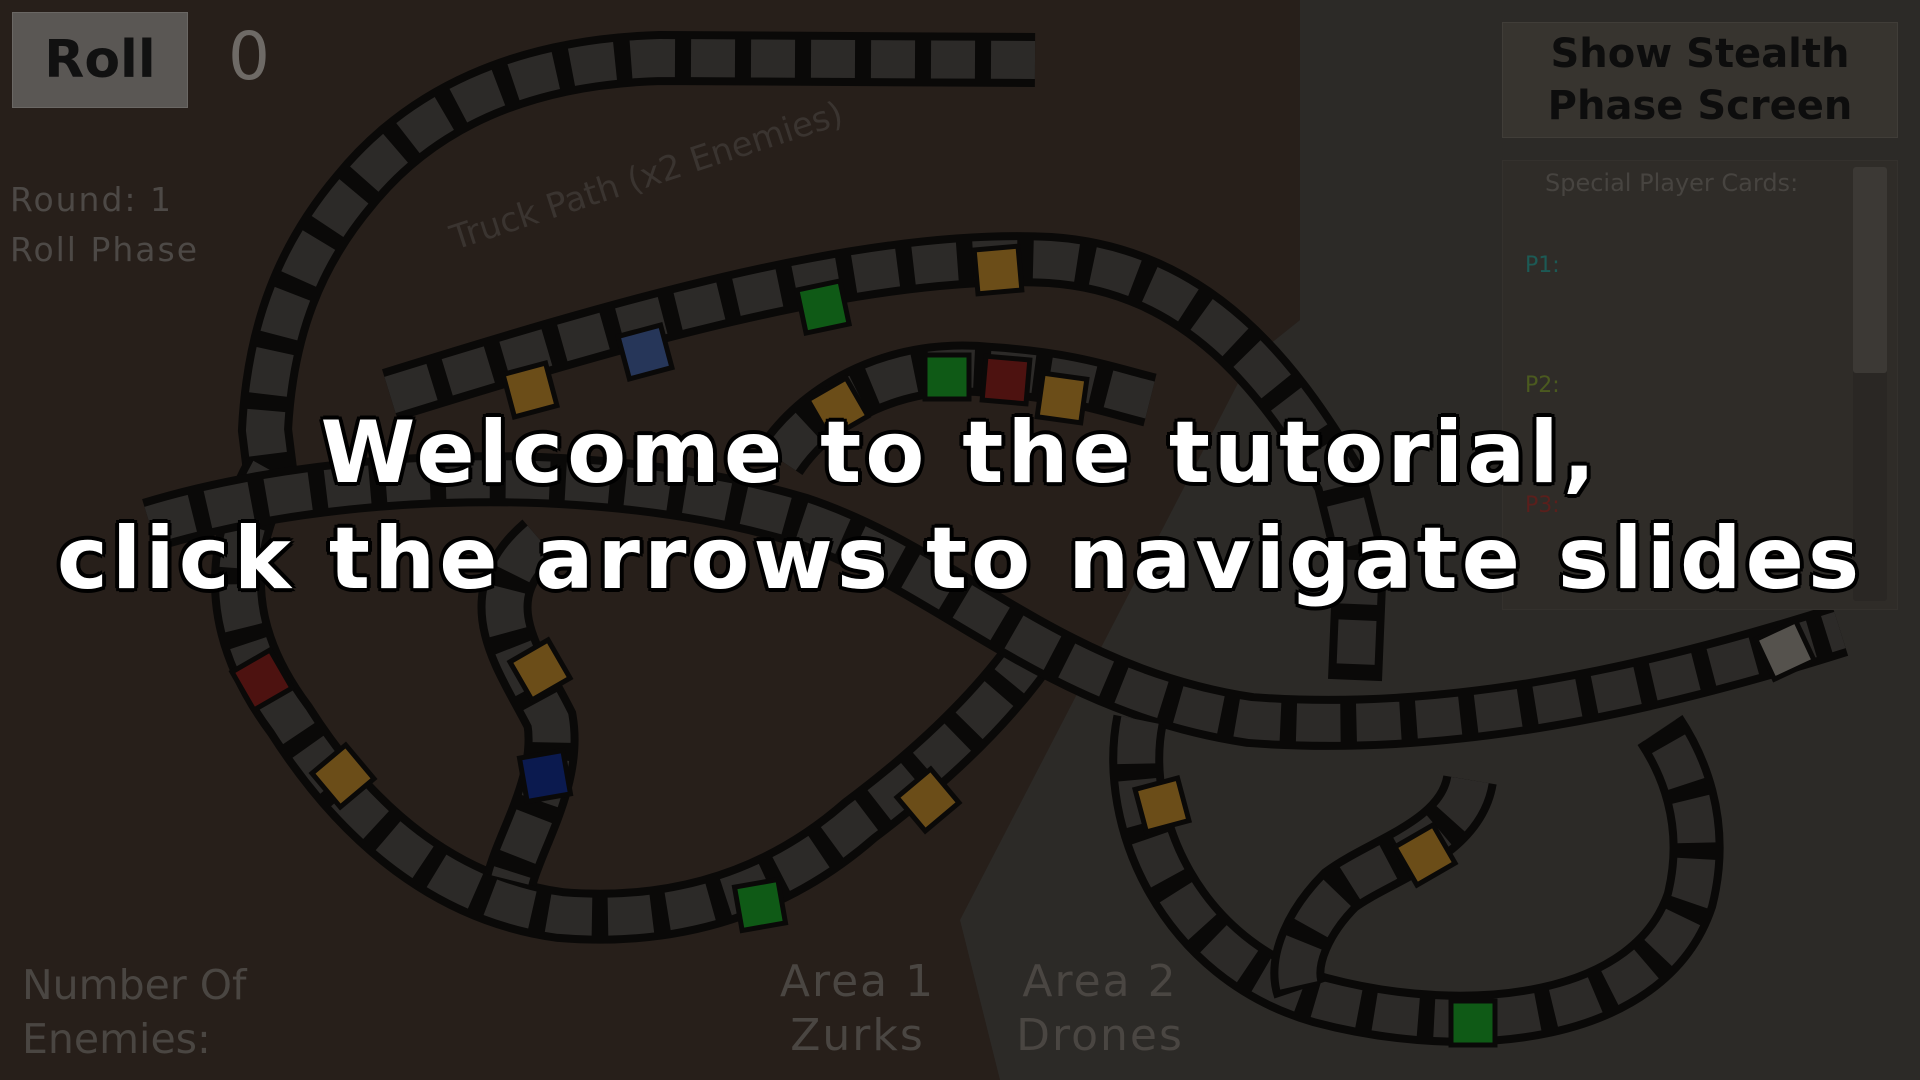  I want to click on tutorial-line1: Welcome to the tutorial,, so click(960, 453).